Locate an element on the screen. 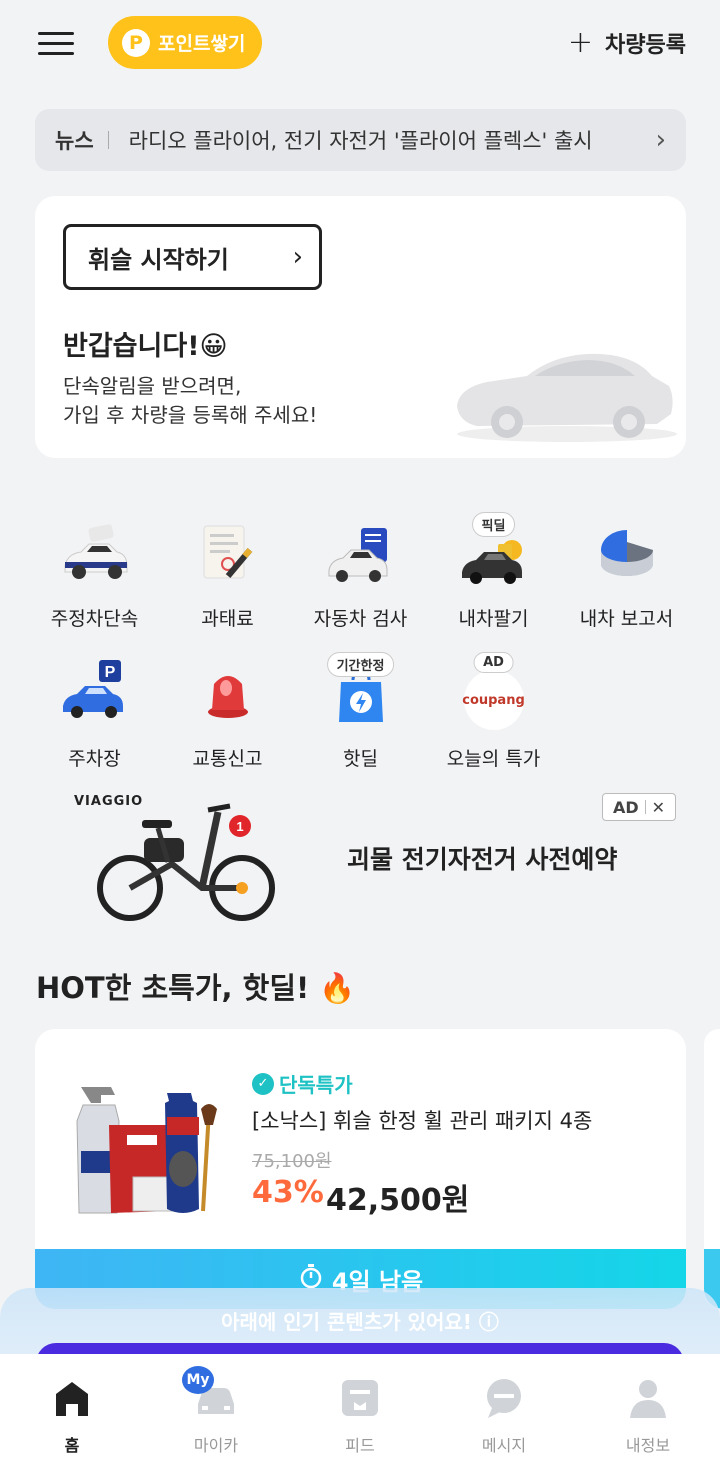 This screenshot has width=720, height=1468. close-icon: ✕ is located at coordinates (658, 807).